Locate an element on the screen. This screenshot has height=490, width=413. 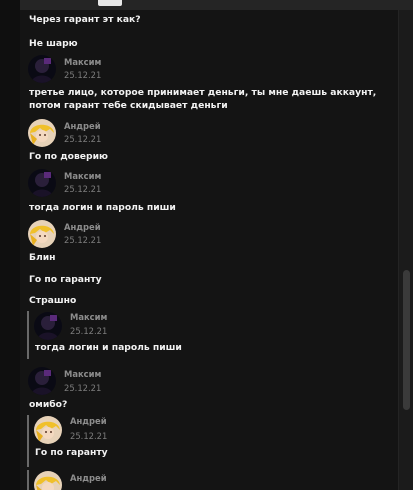
message-text: Блин is located at coordinates (42, 257).